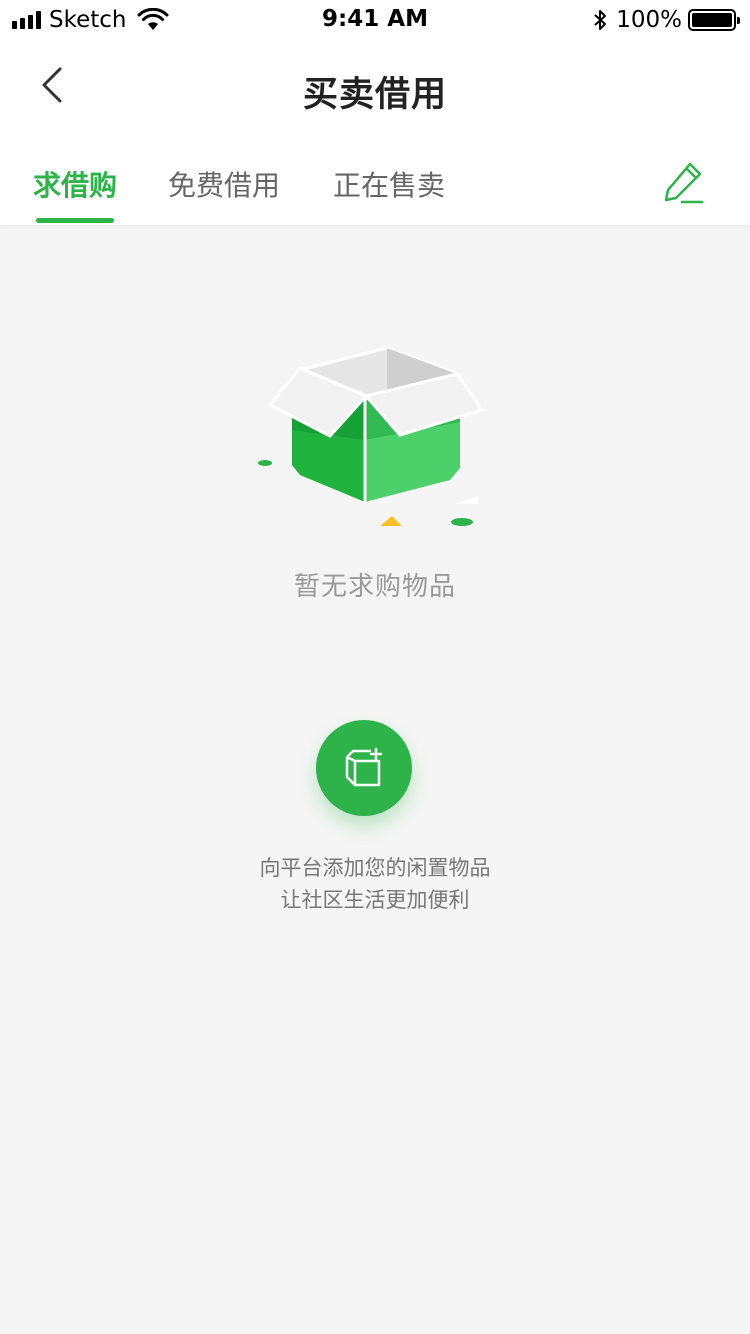 This screenshot has width=750, height=1334. What do you see at coordinates (75, 220) in the screenshot?
I see `active-tab-indicator` at bounding box center [75, 220].